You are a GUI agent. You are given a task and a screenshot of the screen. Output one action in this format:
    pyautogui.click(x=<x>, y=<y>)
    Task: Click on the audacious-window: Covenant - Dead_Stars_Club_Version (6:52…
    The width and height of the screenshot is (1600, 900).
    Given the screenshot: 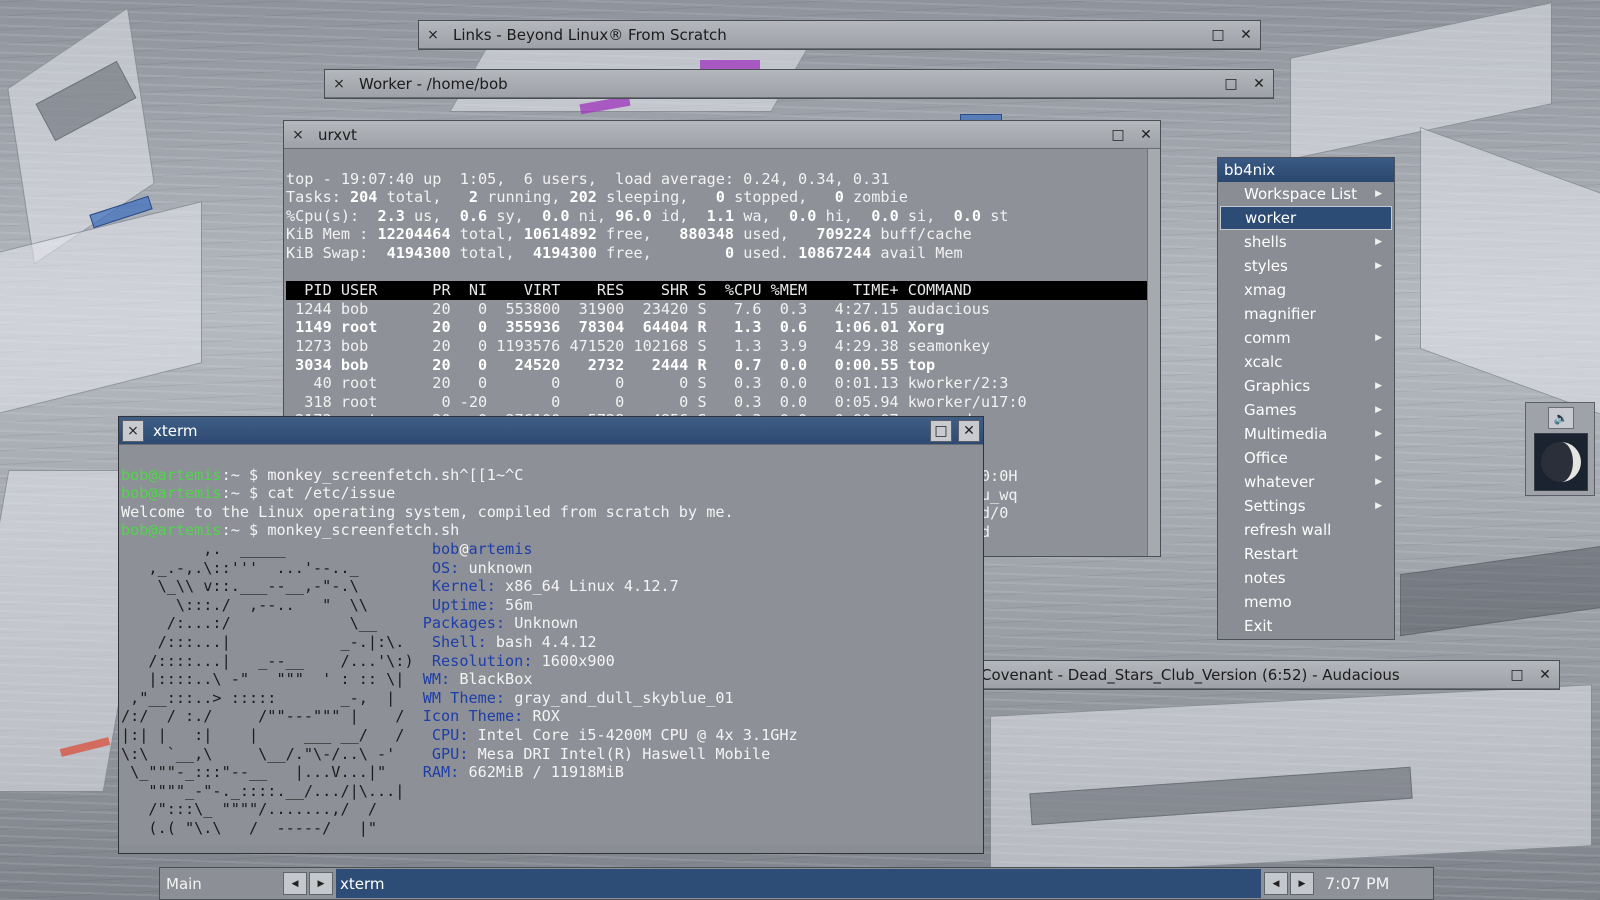 What is the action you would take?
    pyautogui.click(x=1255, y=675)
    